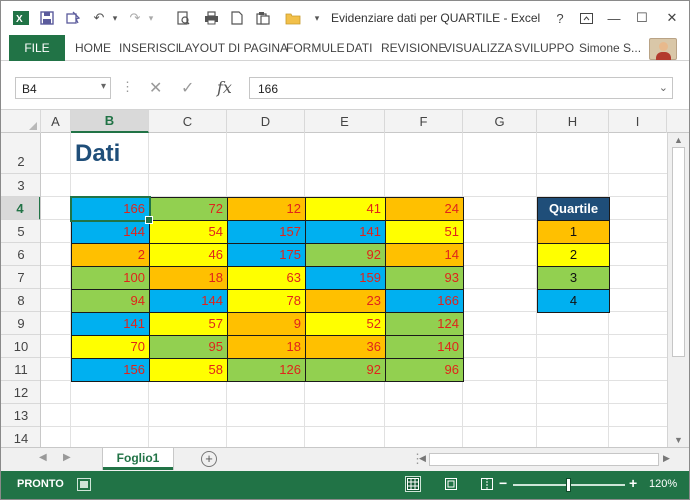 The image size is (690, 500). Describe the element at coordinates (573, 209) in the screenshot. I see `legend-header: Quartile` at that location.